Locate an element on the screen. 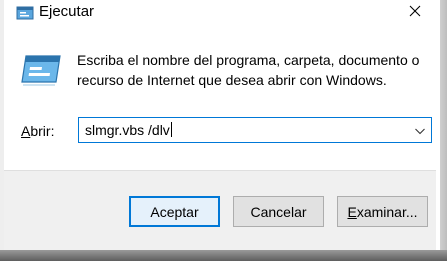 The image size is (447, 261). open-label-mnemonic: A is located at coordinates (26, 131).